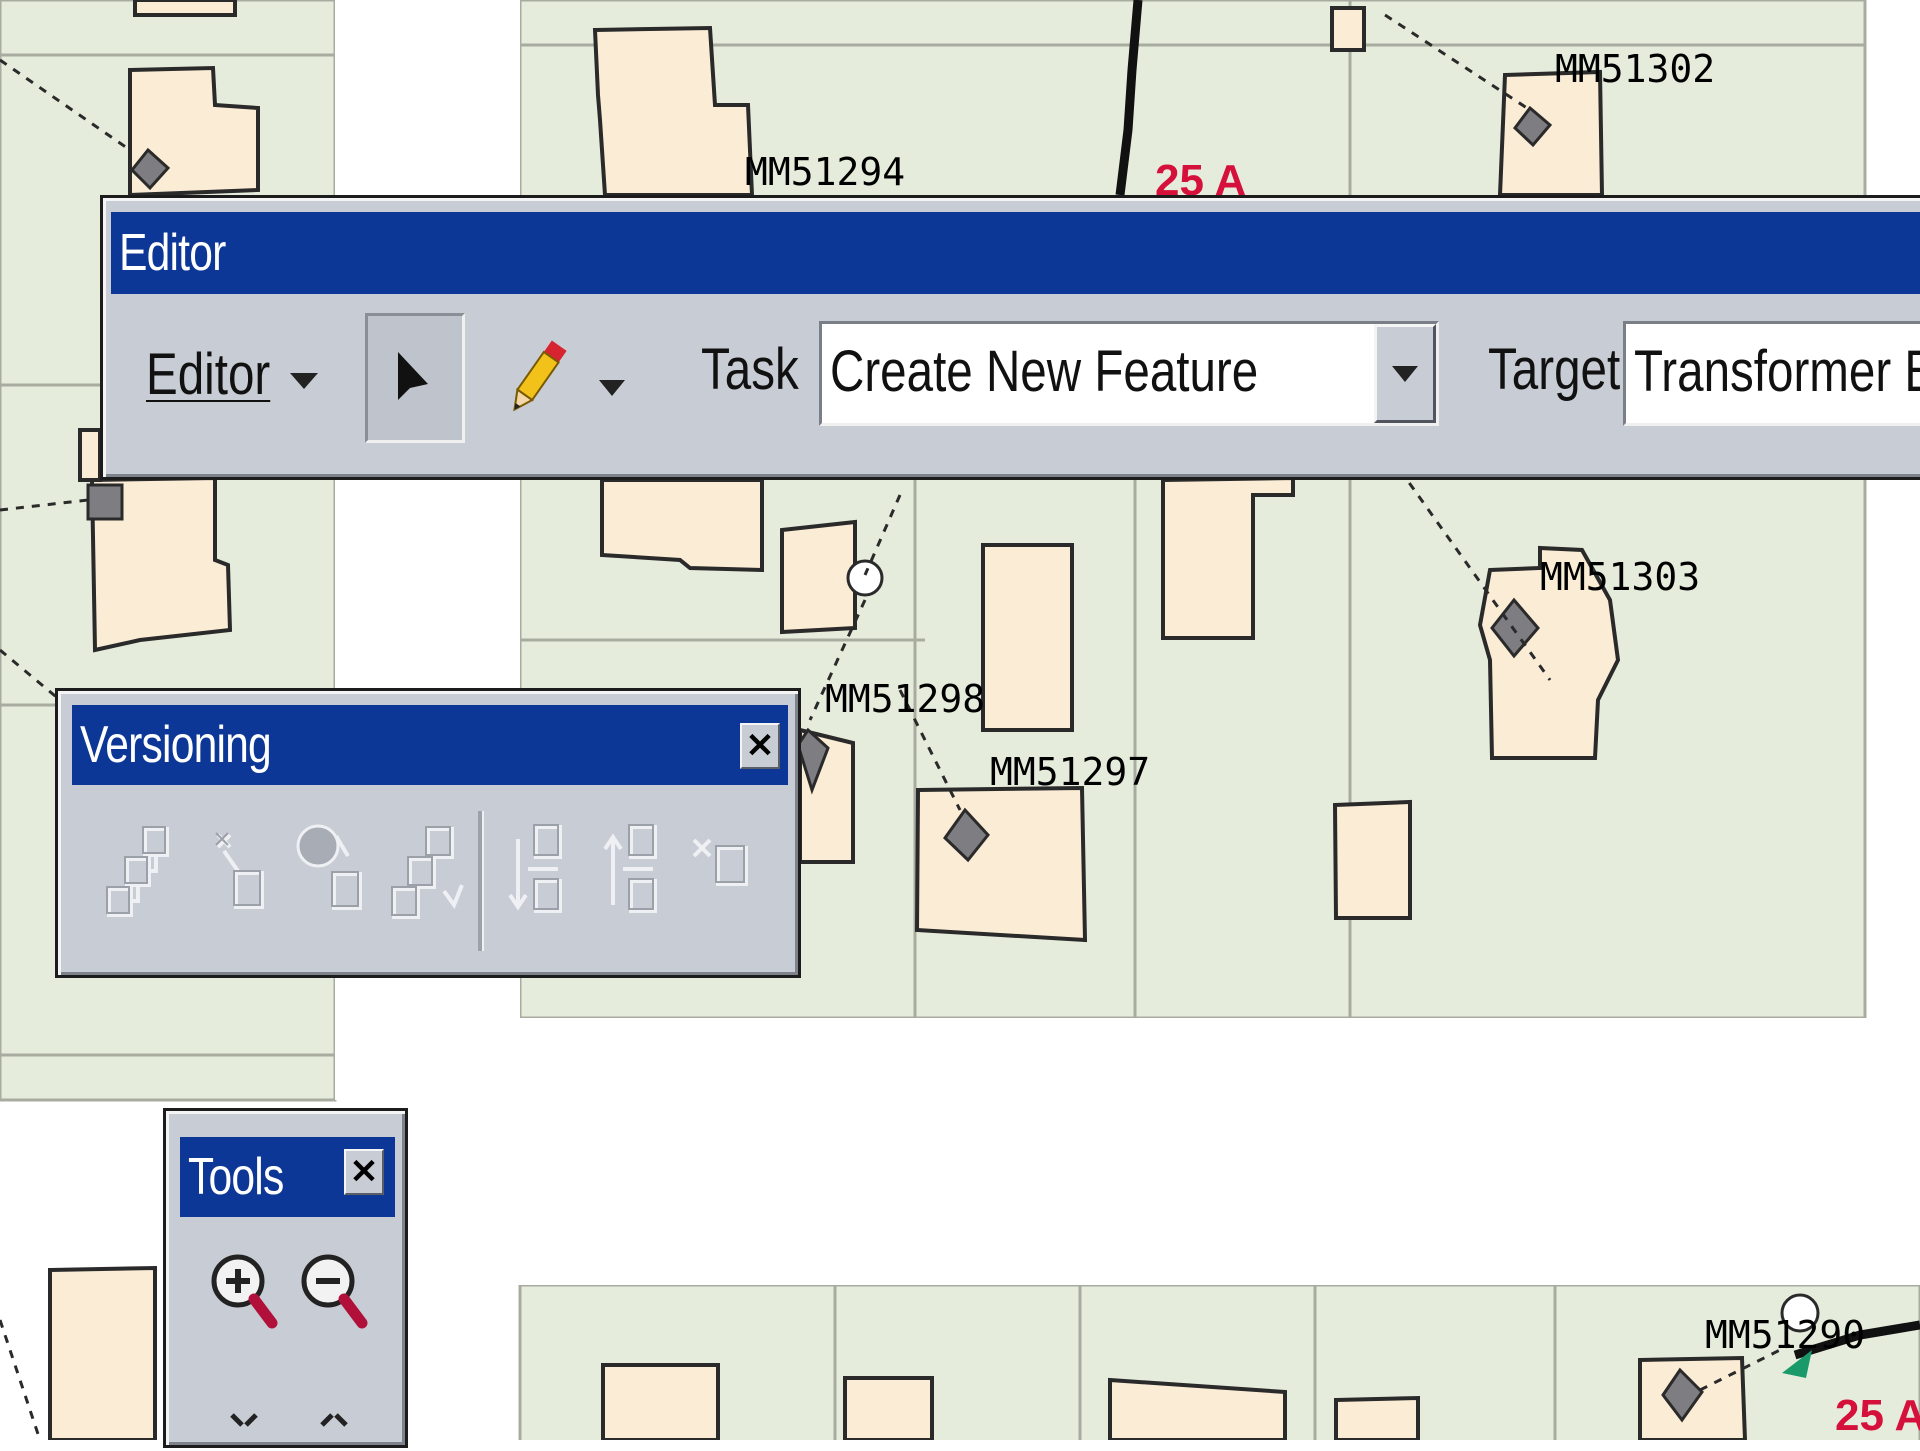 This screenshot has width=1920, height=1451. What do you see at coordinates (1877, 1415) in the screenshot?
I see `amp-label: 25 A` at bounding box center [1877, 1415].